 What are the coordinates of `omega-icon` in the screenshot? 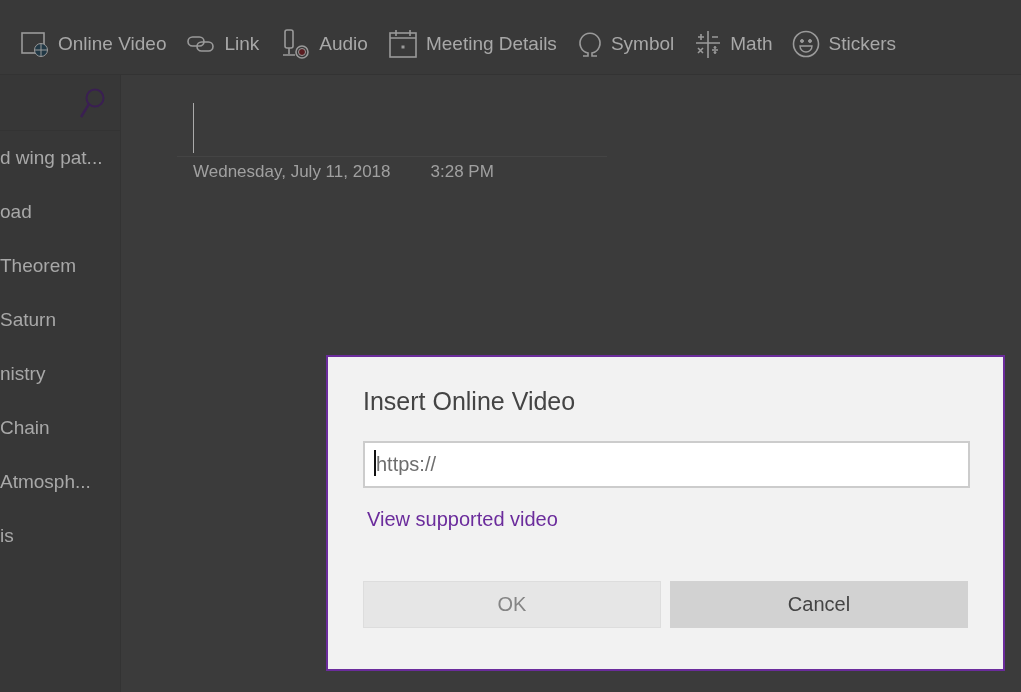 It's located at (589, 44).